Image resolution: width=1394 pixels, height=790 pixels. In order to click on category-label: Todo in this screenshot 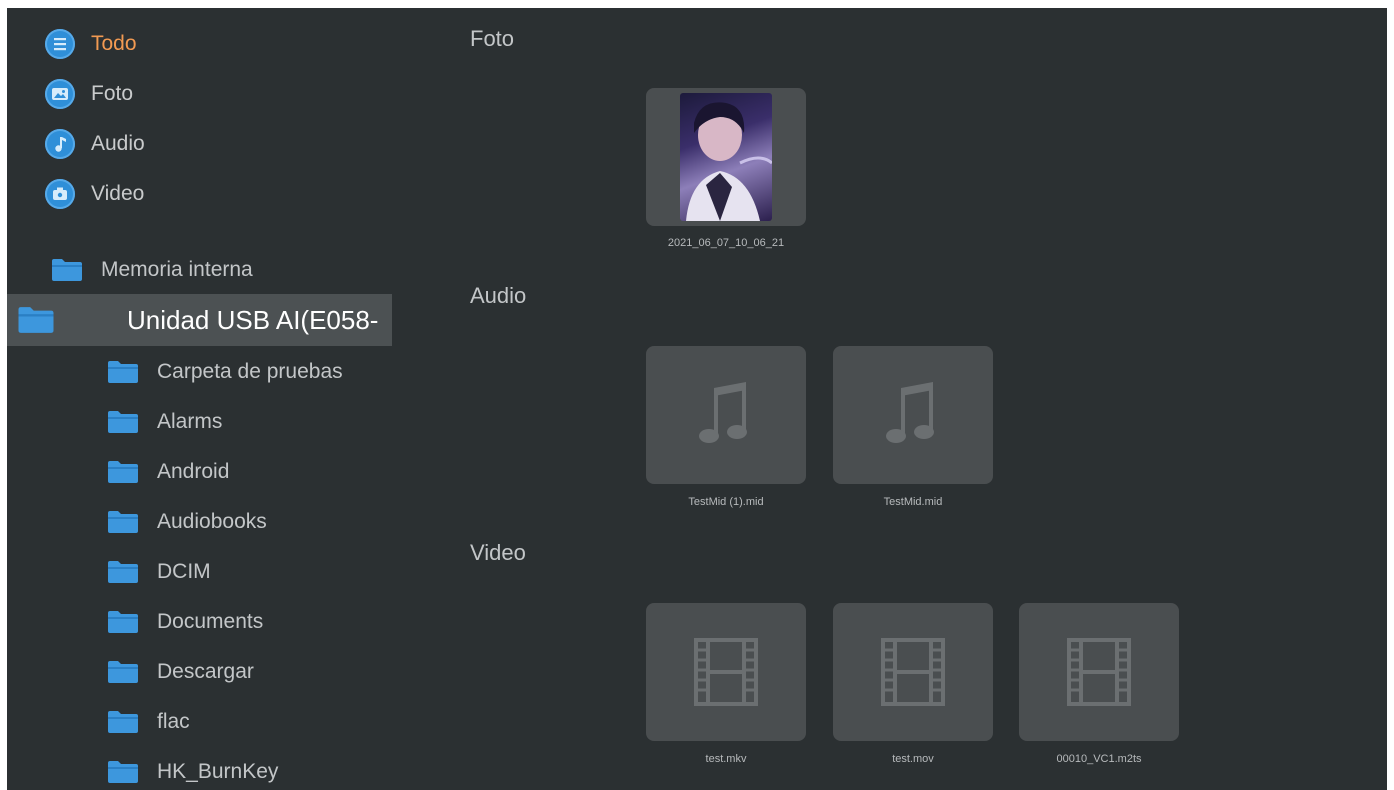, I will do `click(114, 43)`.